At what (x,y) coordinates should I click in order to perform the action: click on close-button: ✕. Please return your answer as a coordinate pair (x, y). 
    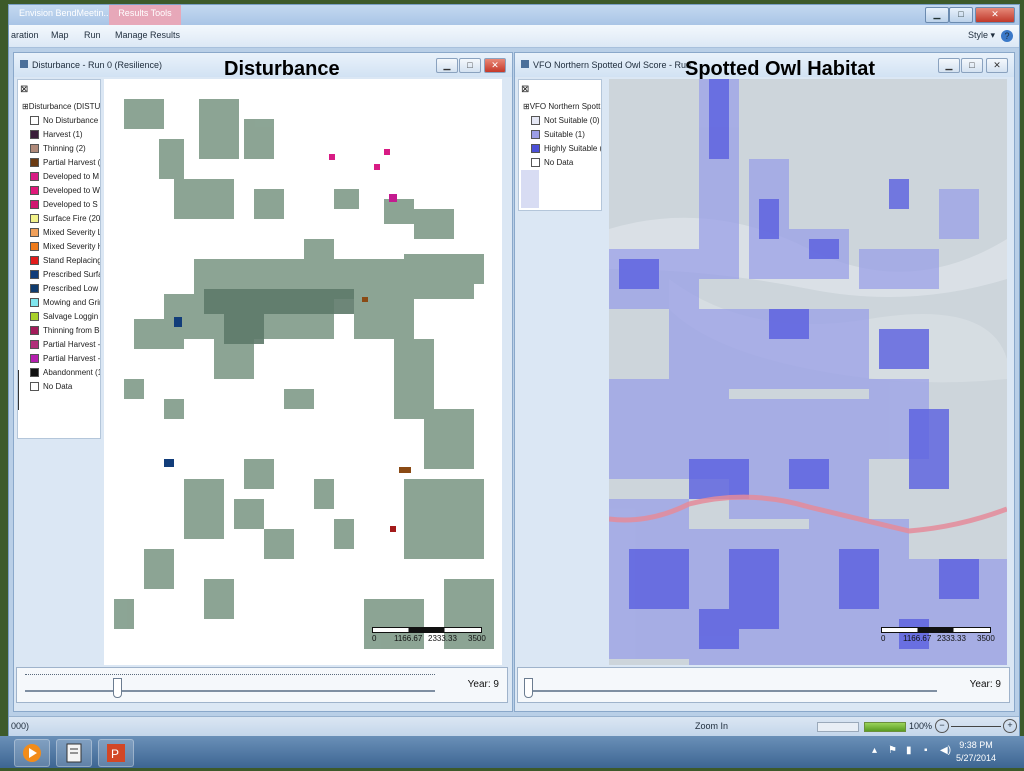
    Looking at the image, I should click on (995, 15).